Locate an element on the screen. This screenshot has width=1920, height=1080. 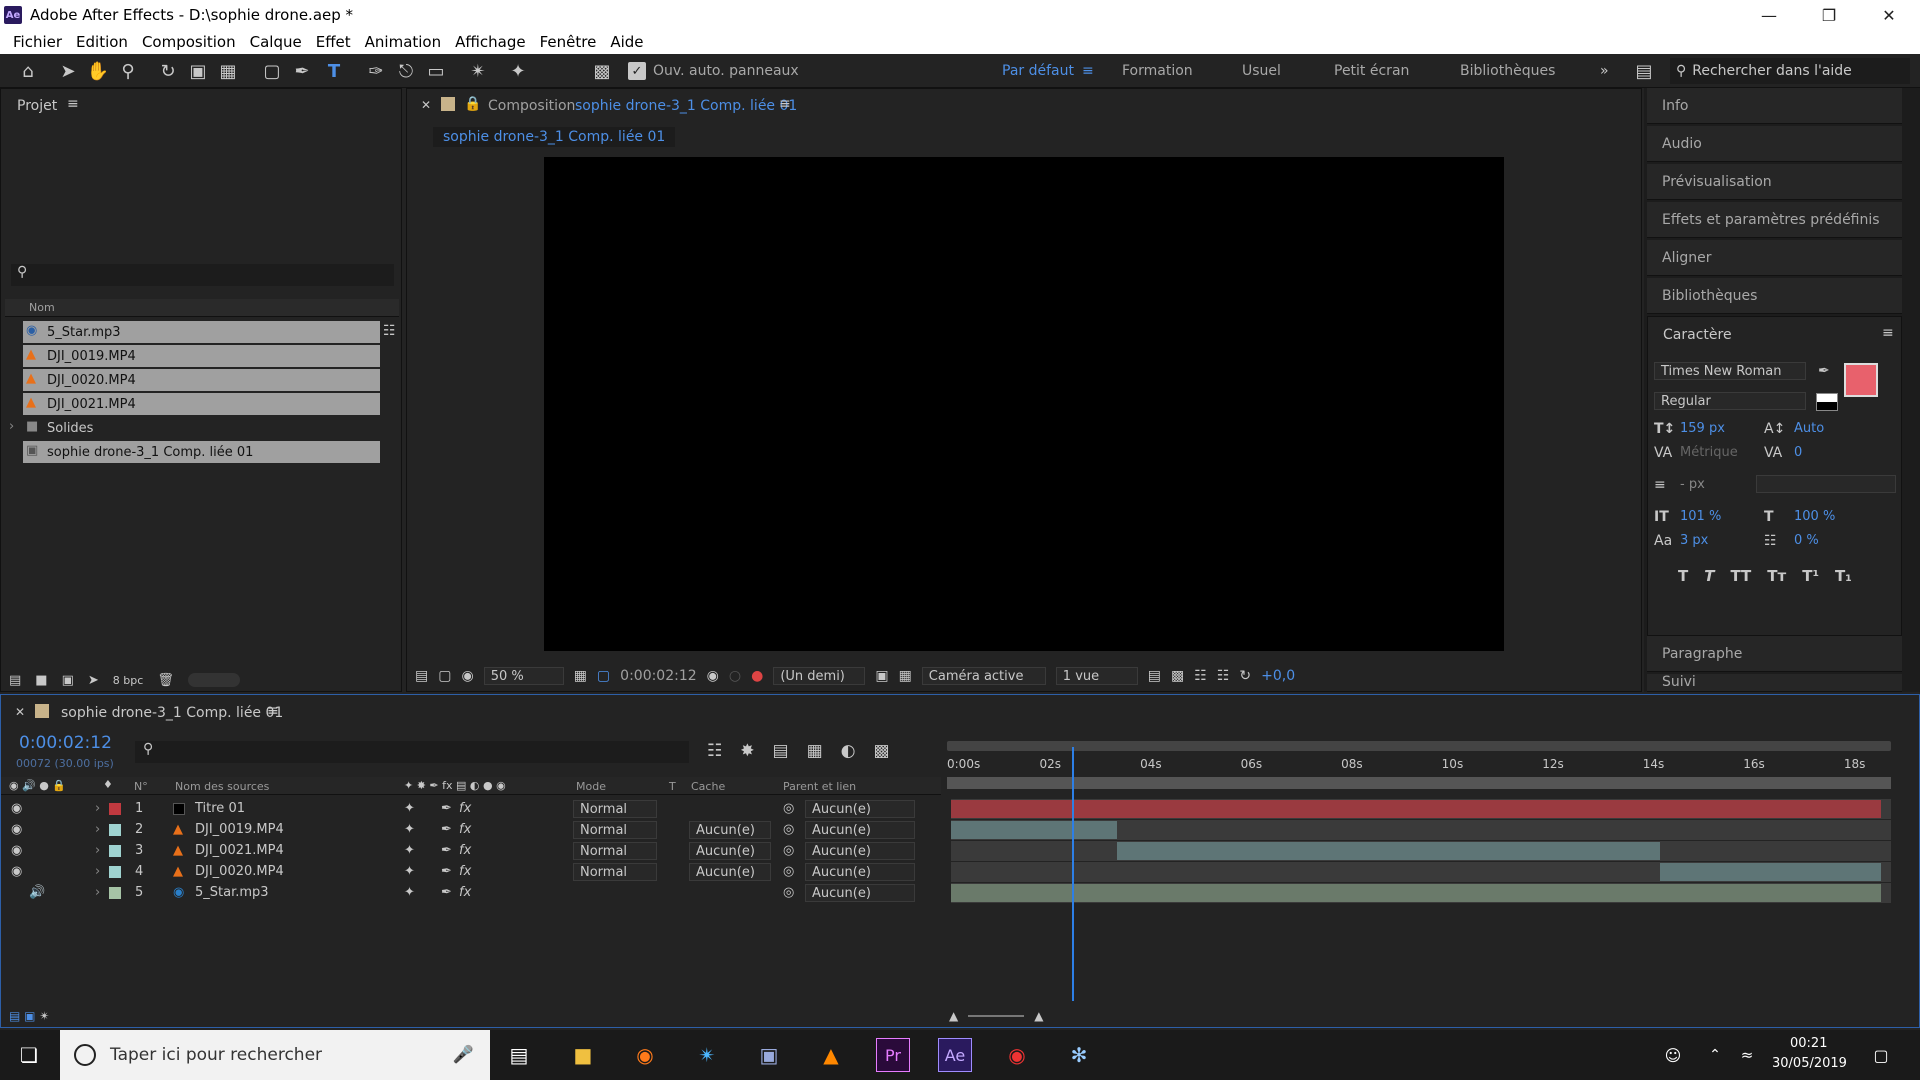
toggle-pixel-icon: ▤ is located at coordinates (1154, 676).